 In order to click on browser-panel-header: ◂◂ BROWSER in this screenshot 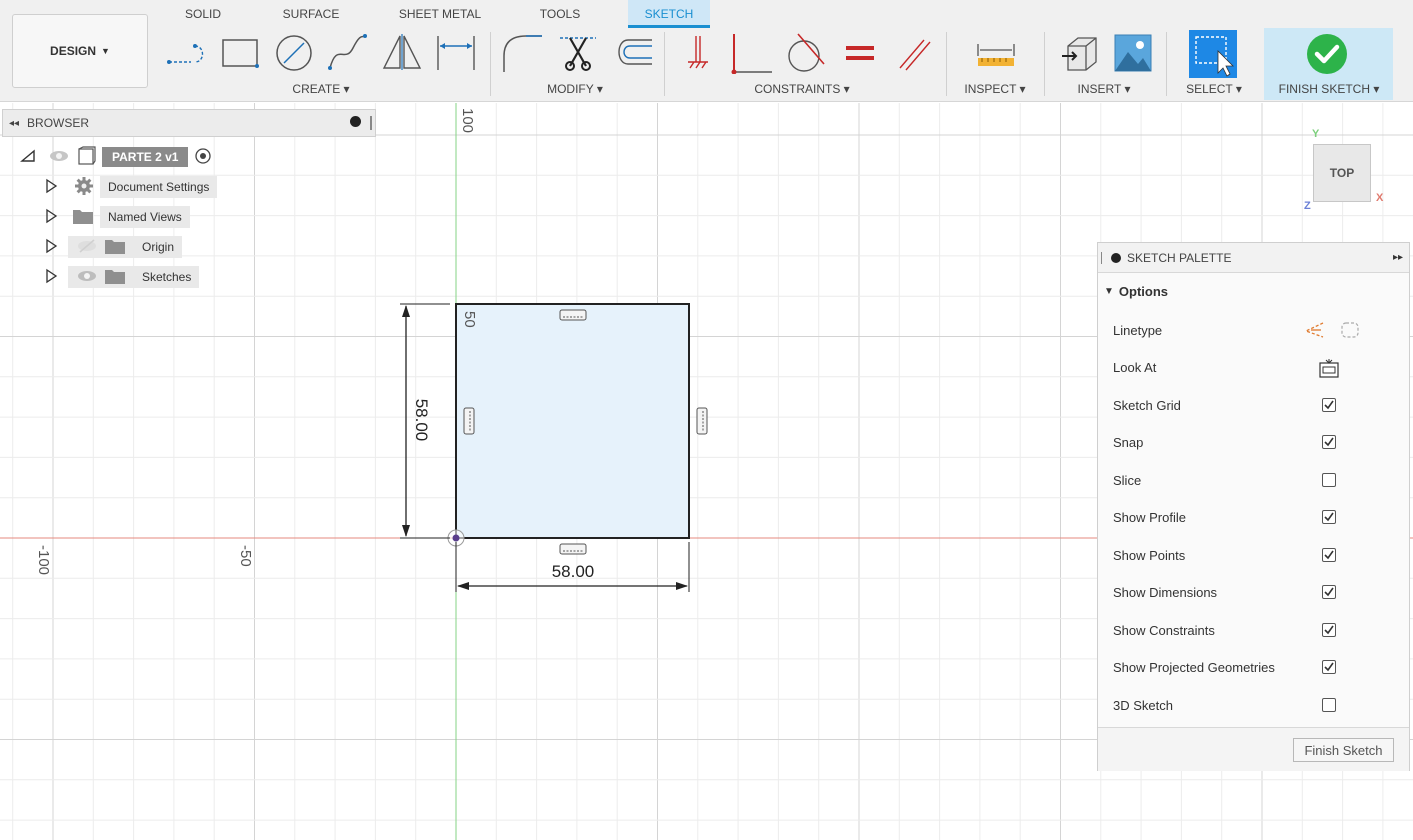, I will do `click(189, 123)`.